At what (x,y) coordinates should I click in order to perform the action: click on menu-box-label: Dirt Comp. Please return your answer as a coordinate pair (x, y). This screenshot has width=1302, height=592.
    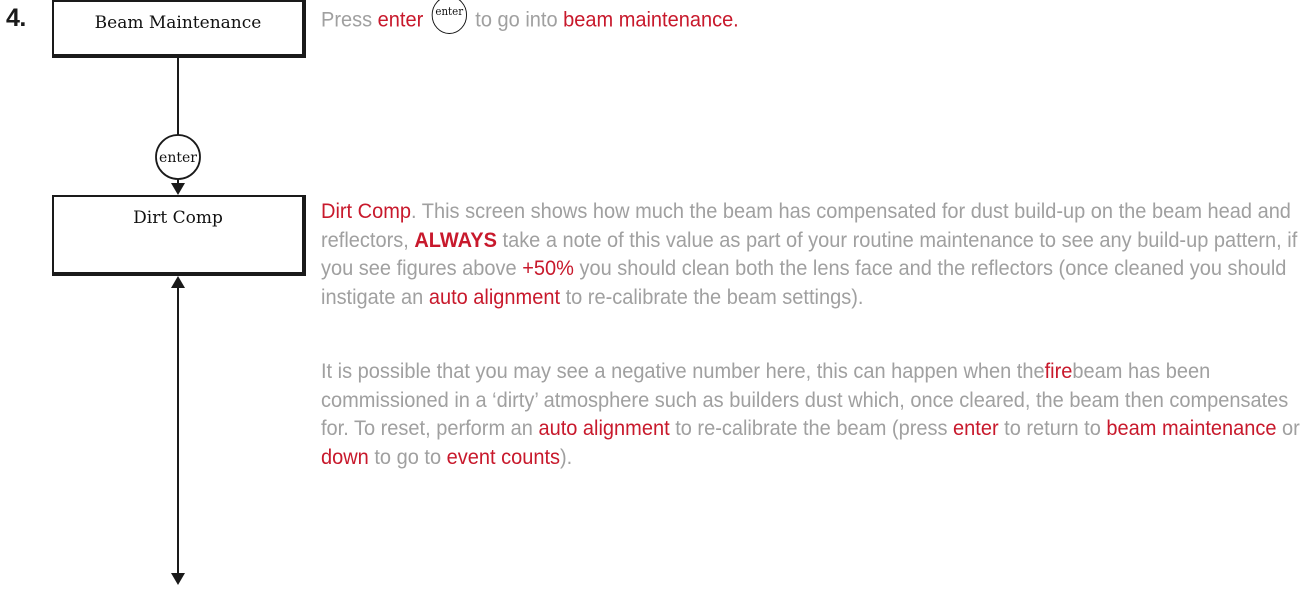
    Looking at the image, I should click on (178, 218).